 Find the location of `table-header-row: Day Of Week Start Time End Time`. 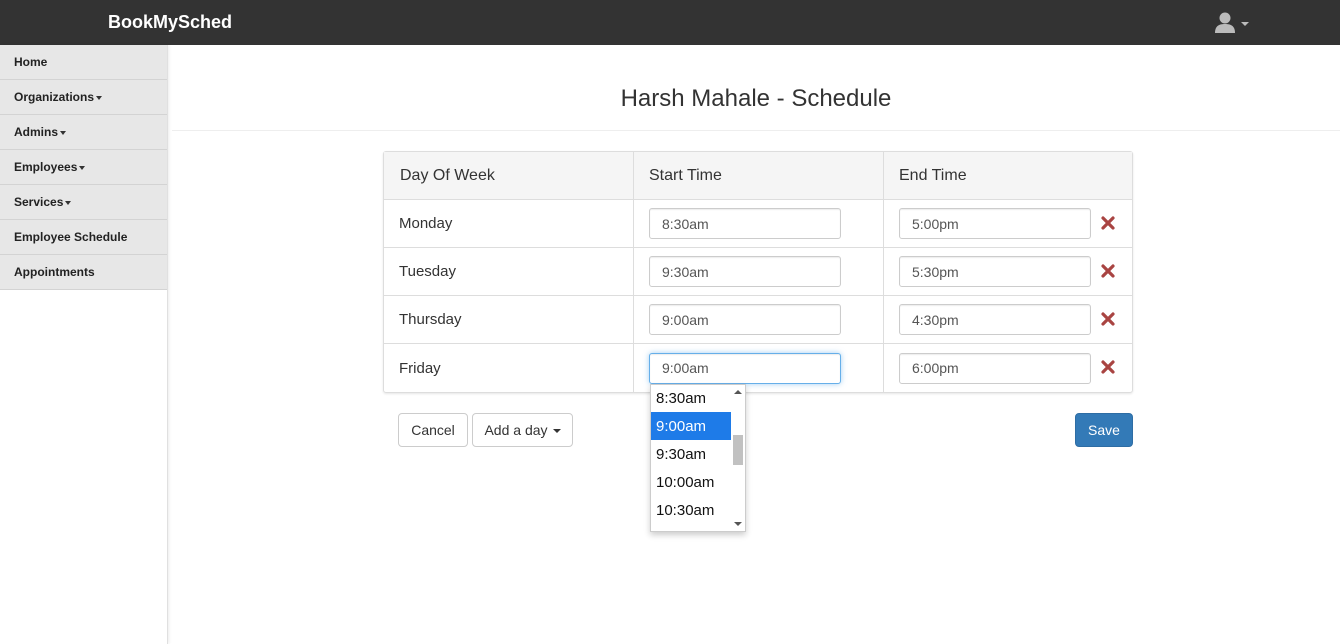

table-header-row: Day Of Week Start Time End Time is located at coordinates (758, 176).